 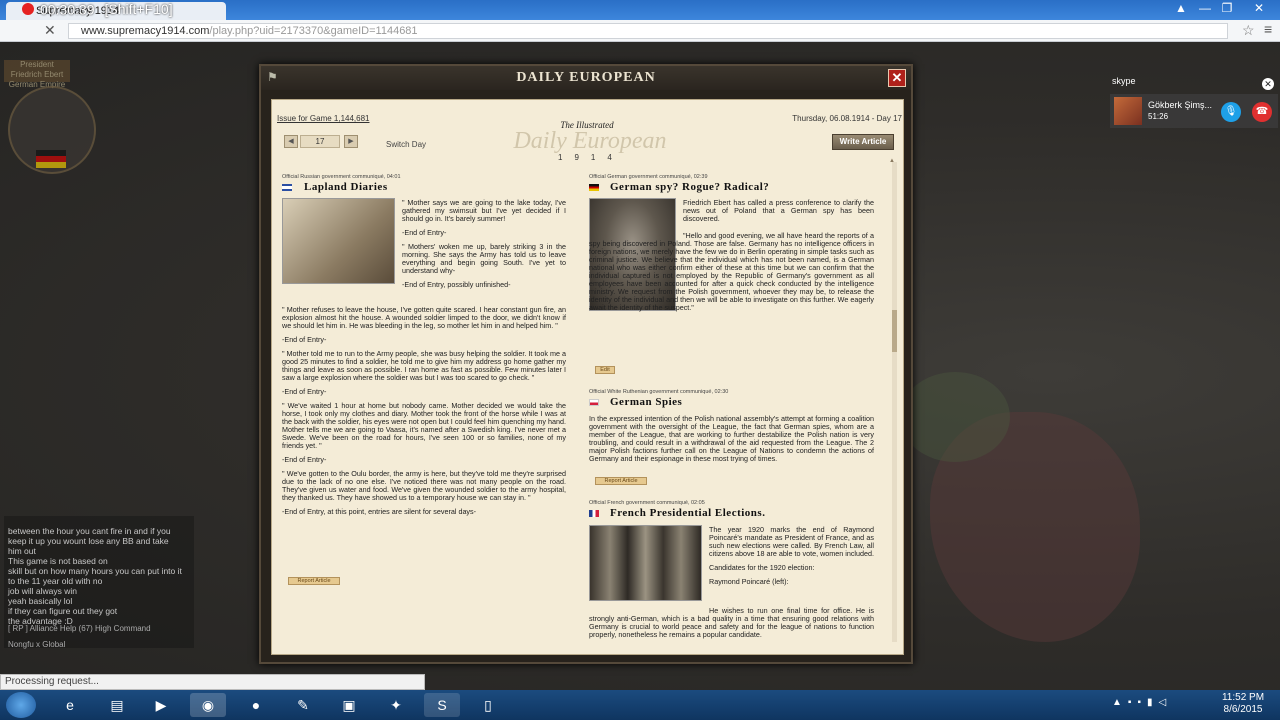 I want to click on newspaper-date: Thursday, 06.08.1914 - Day 17, so click(x=847, y=118).